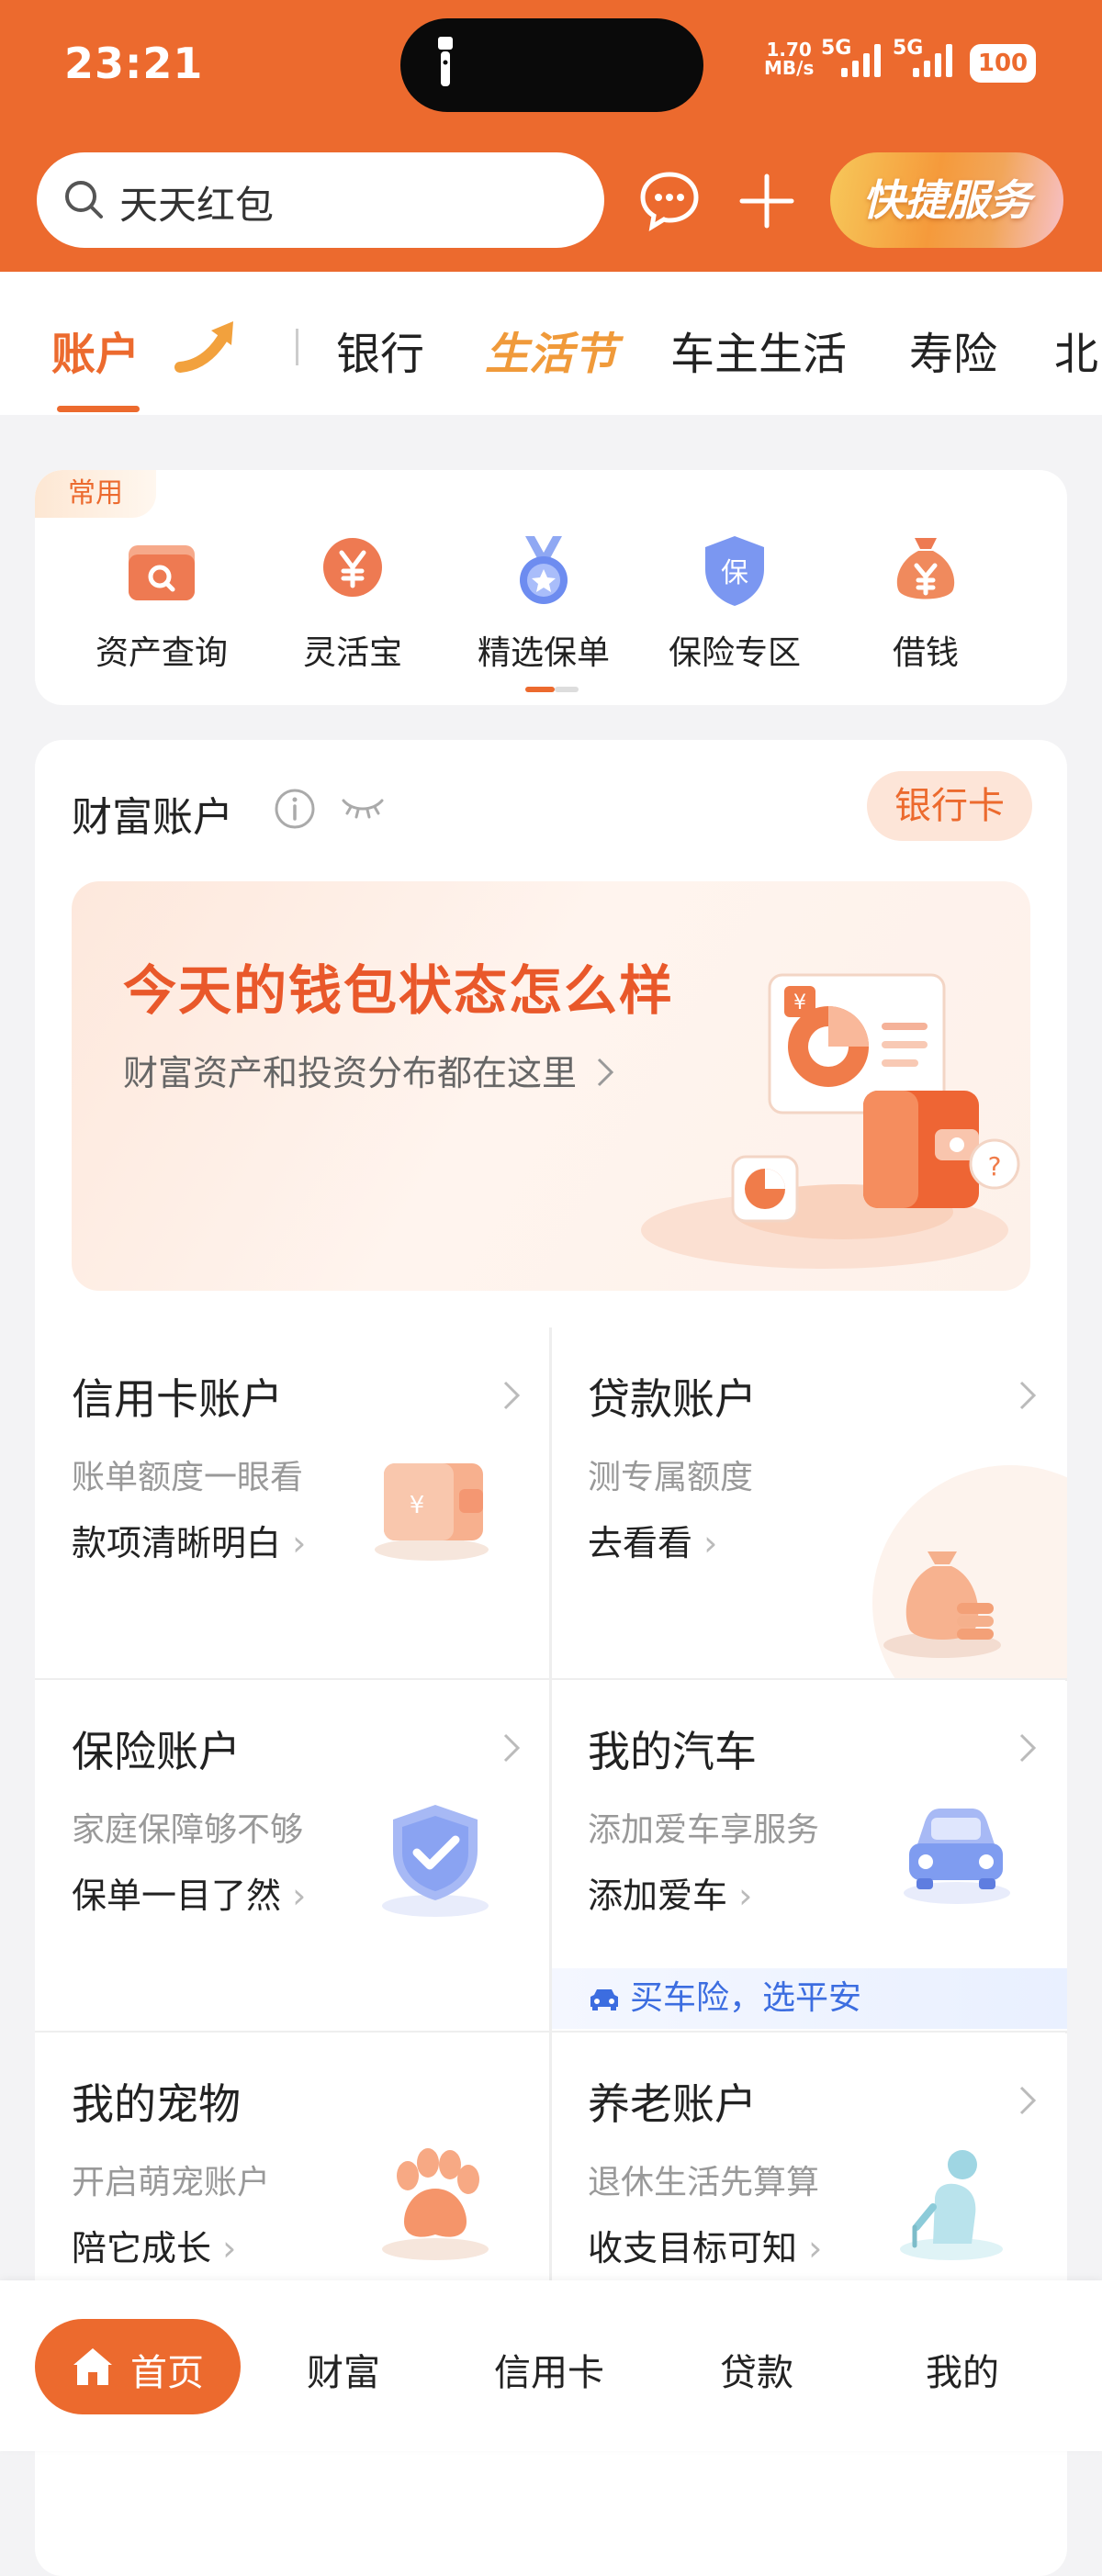  I want to click on tab-divider, so click(297, 347).